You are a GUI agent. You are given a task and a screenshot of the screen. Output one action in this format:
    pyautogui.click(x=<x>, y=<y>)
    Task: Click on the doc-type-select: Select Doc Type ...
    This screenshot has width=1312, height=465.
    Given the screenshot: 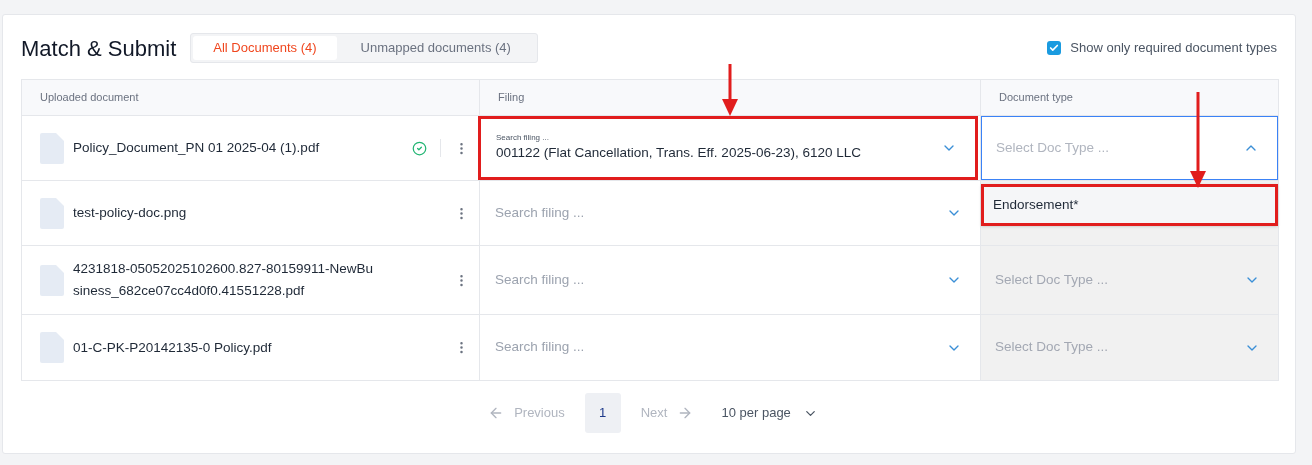 What is the action you would take?
    pyautogui.click(x=1129, y=148)
    